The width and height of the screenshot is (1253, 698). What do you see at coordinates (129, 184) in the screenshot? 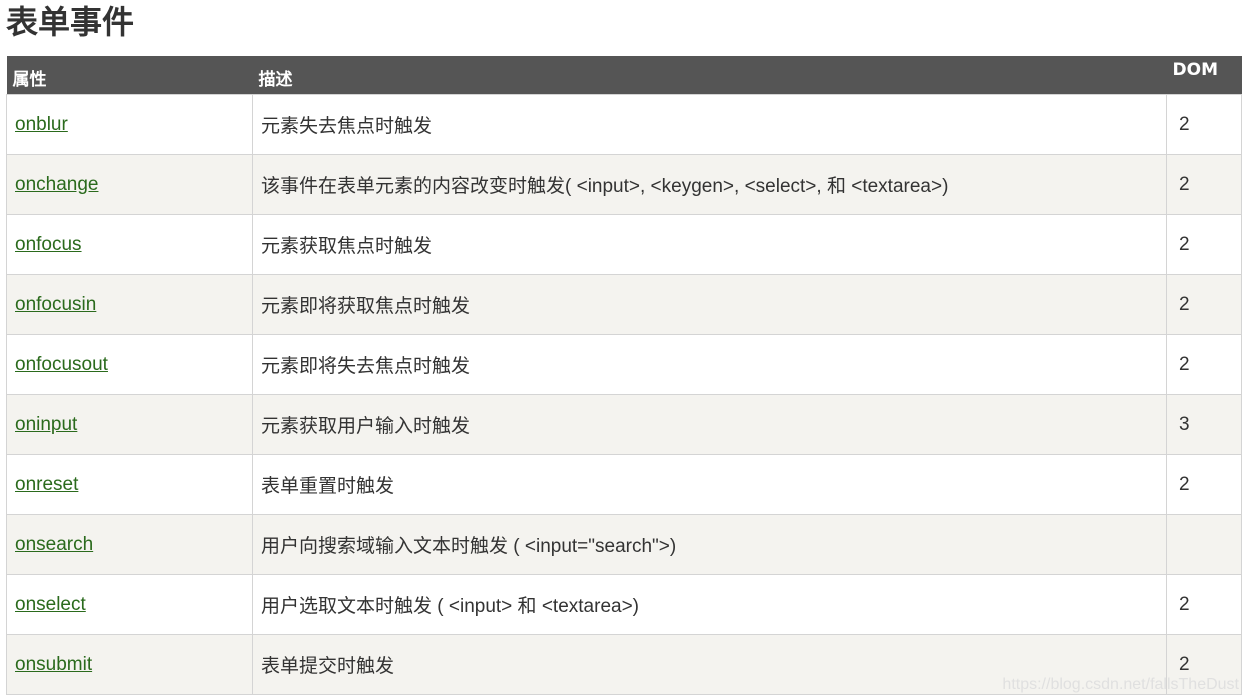
I see `attribute-cell: onchange` at bounding box center [129, 184].